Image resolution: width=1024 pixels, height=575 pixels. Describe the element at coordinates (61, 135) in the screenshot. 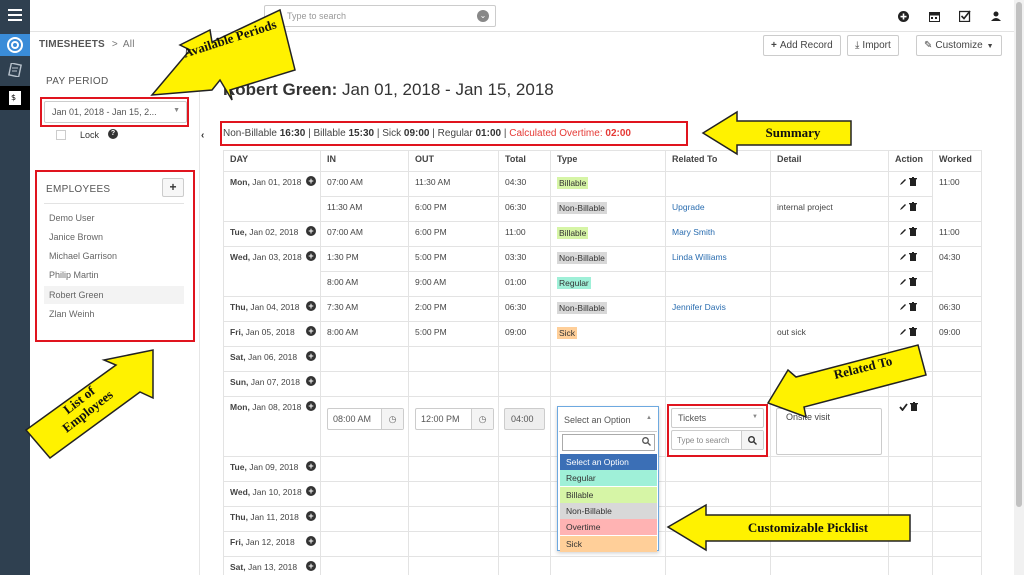

I see `lock-checkbox` at that location.